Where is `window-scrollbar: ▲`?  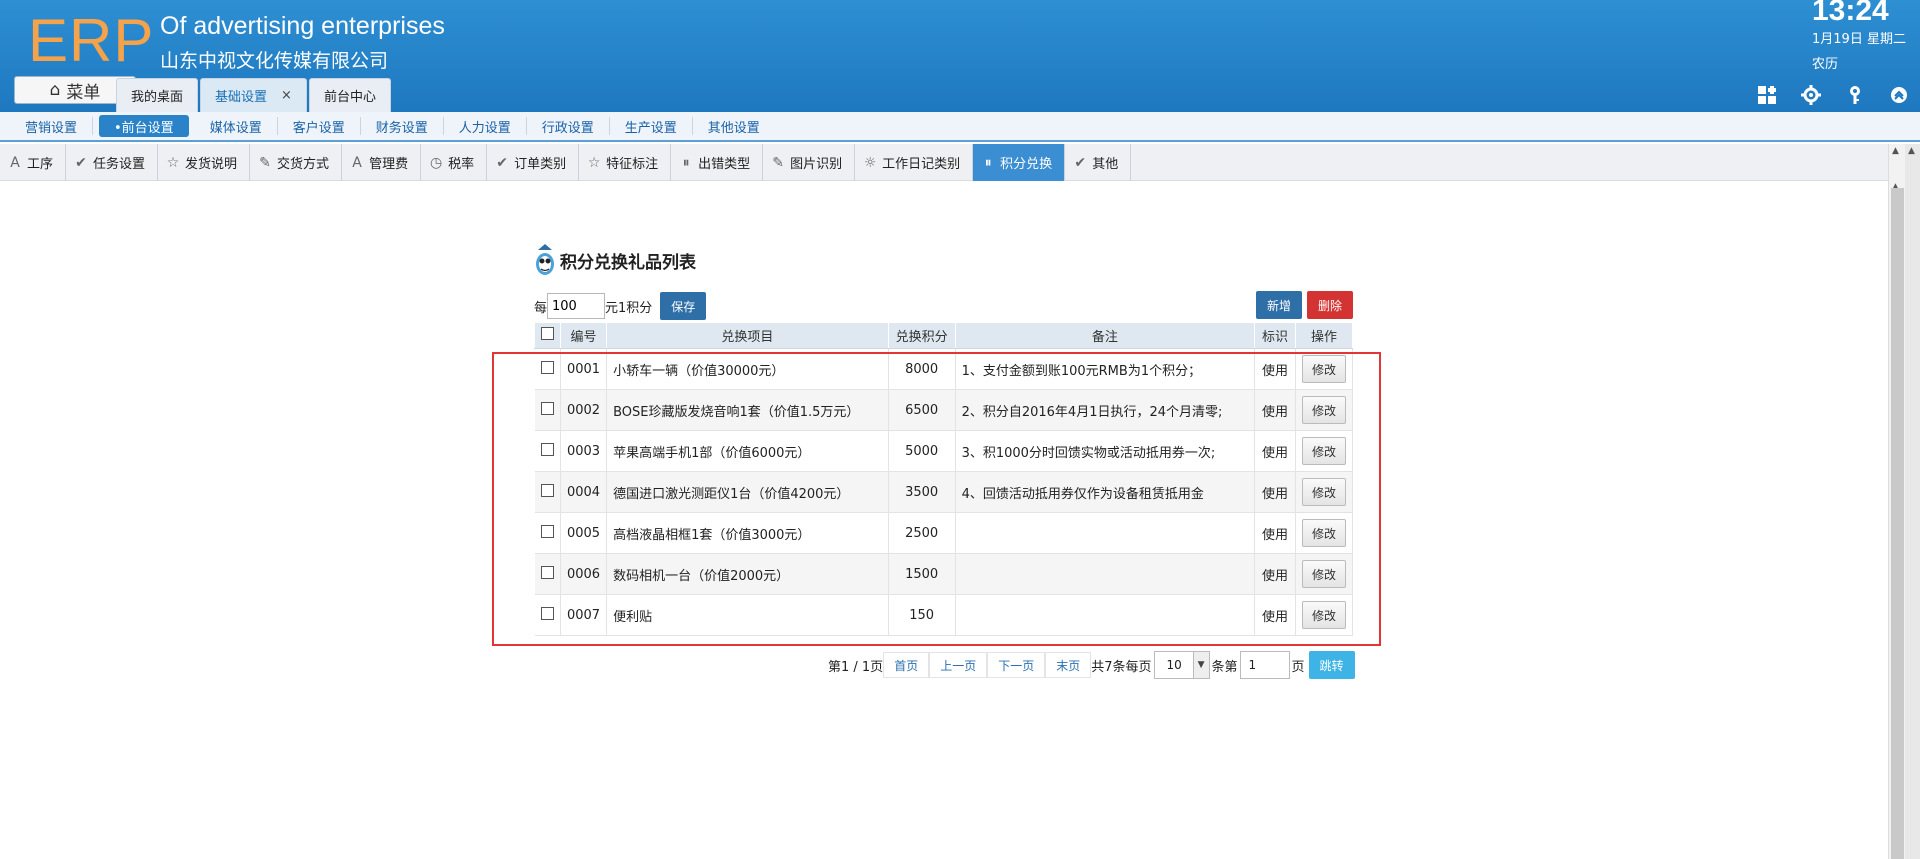 window-scrollbar: ▲ is located at coordinates (1912, 501).